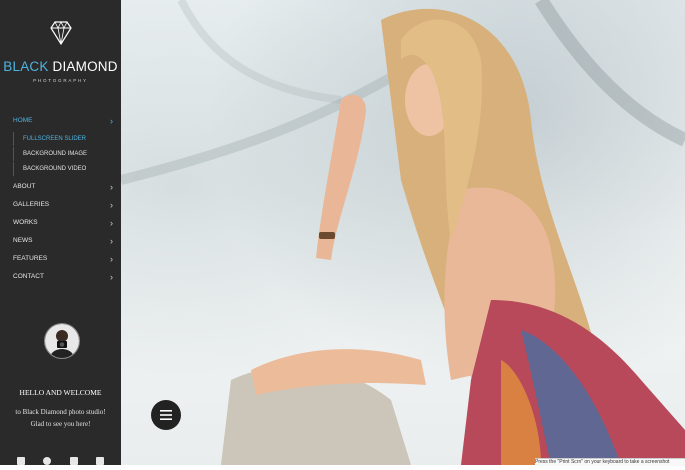  What do you see at coordinates (73, 461) in the screenshot?
I see `instagram-icon` at bounding box center [73, 461].